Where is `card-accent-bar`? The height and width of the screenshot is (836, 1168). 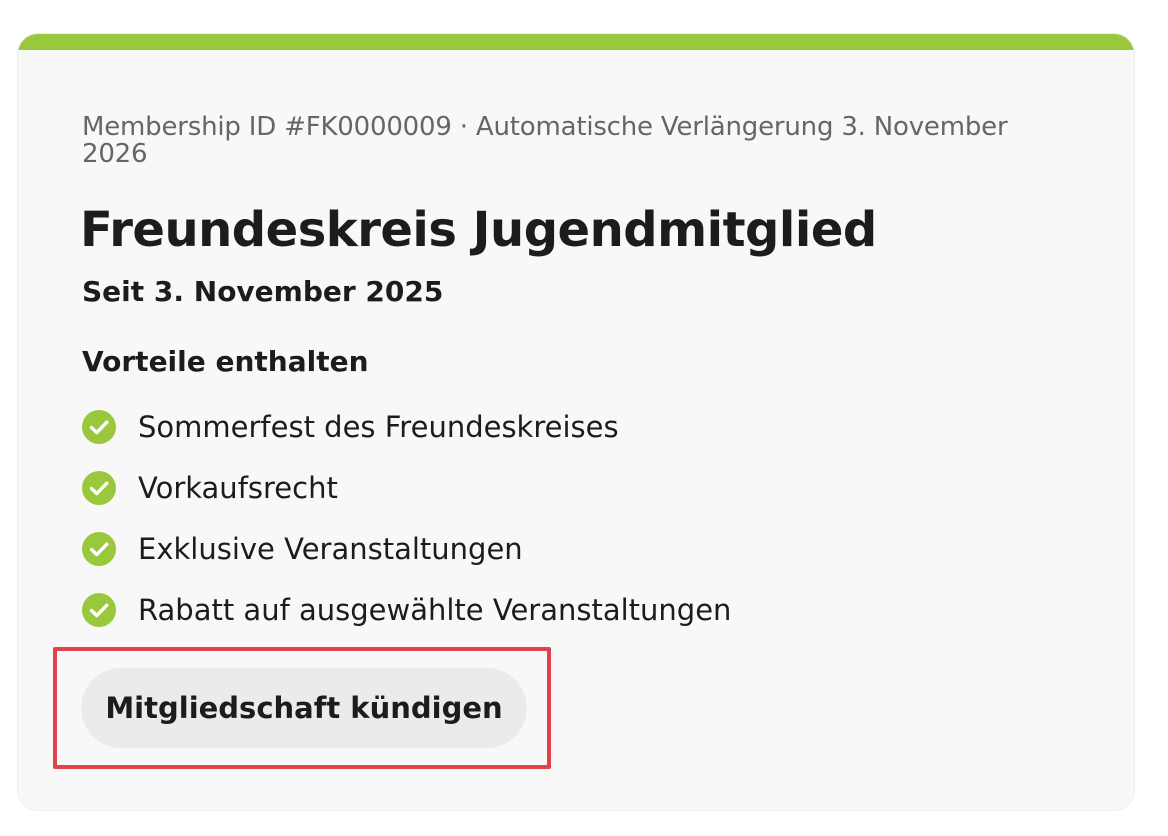
card-accent-bar is located at coordinates (576, 42).